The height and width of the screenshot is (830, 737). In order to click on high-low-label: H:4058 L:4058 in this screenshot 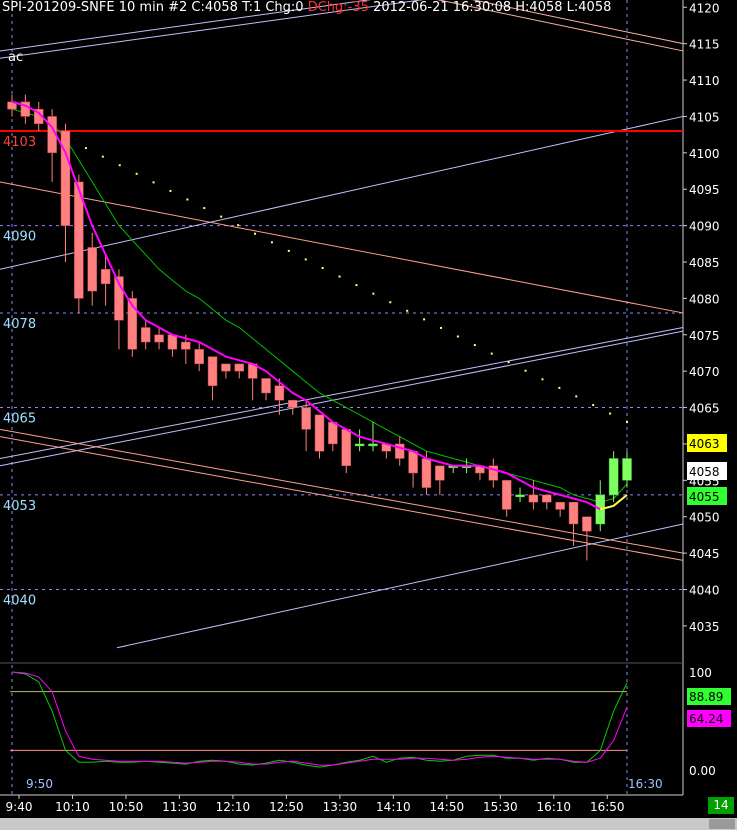, I will do `click(563, 7)`.